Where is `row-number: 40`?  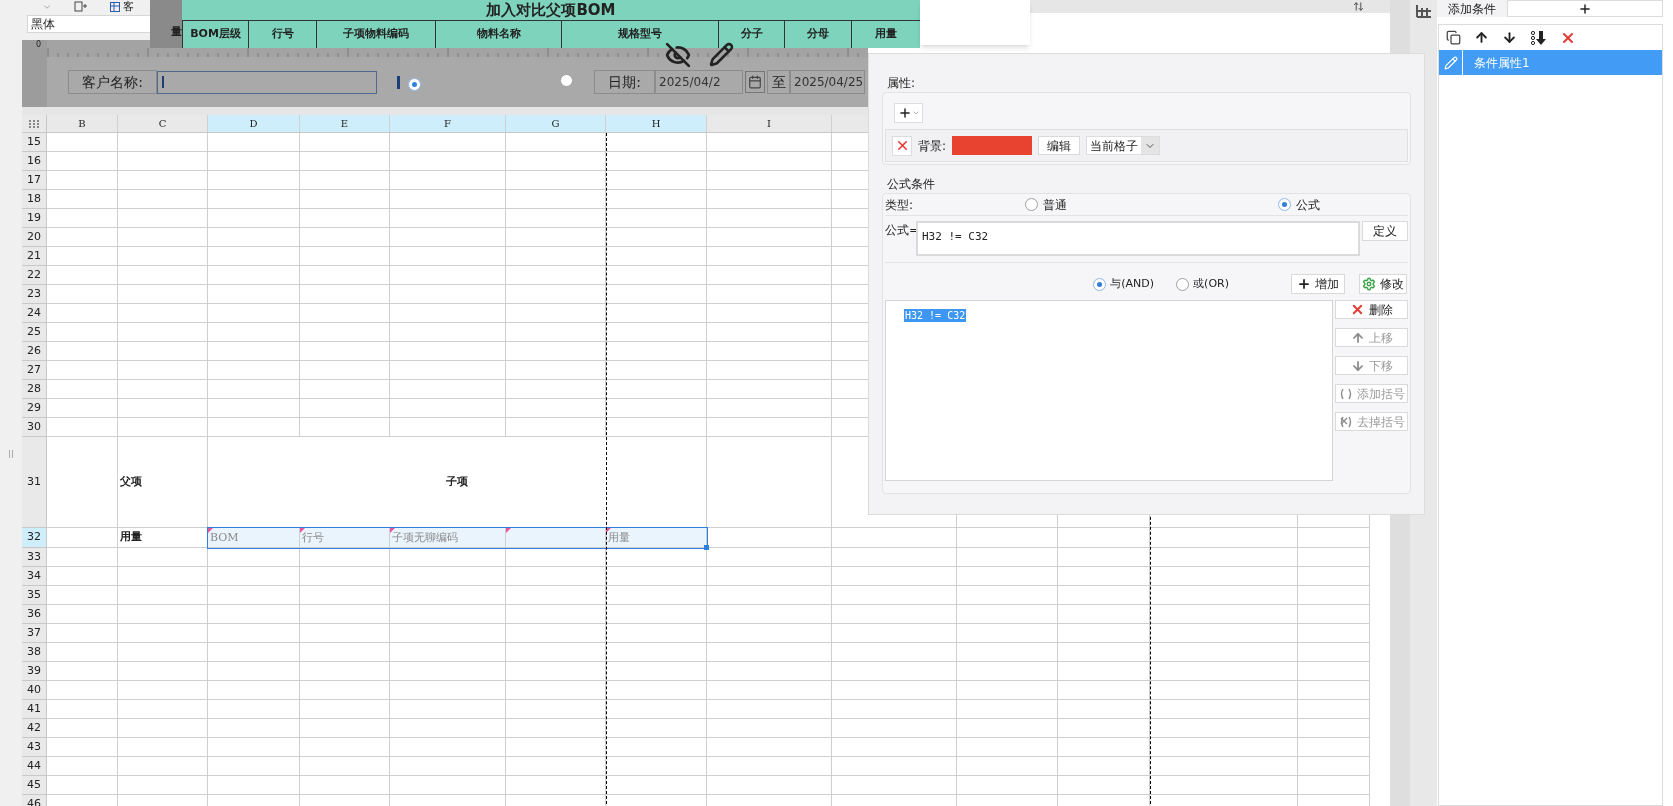
row-number: 40 is located at coordinates (34, 690).